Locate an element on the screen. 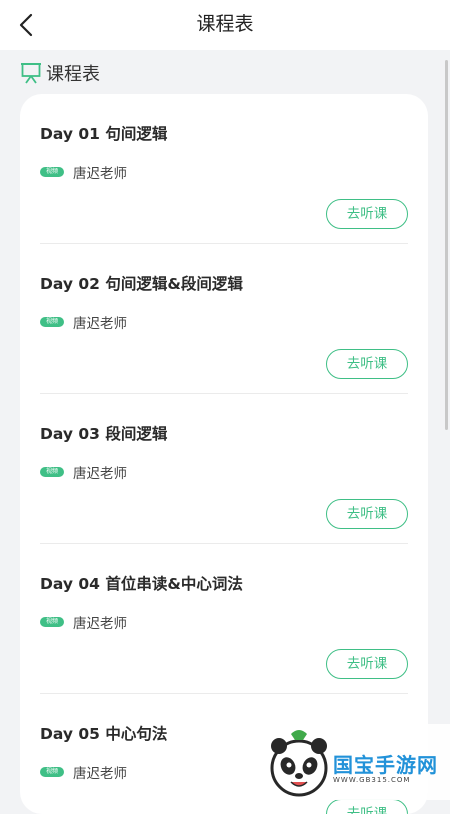 This screenshot has height=814, width=450. top-bar: 课程表 is located at coordinates (225, 25).